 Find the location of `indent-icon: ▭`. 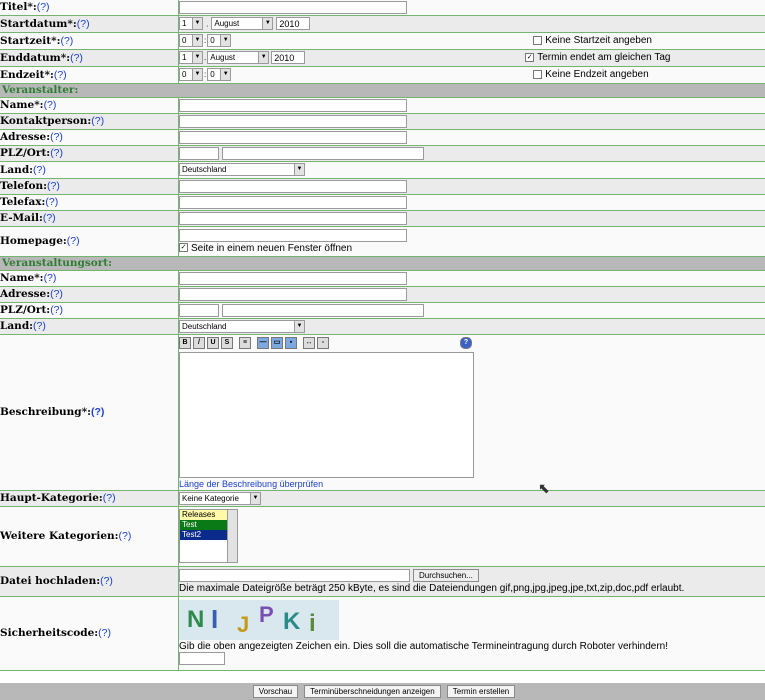

indent-icon: ▭ is located at coordinates (277, 342).